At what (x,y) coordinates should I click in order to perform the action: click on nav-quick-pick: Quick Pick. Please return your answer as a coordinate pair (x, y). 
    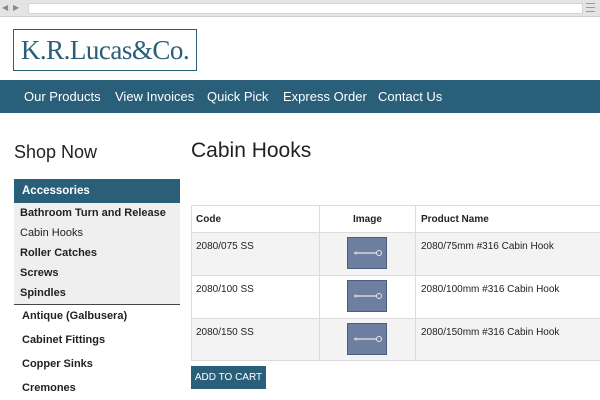
    Looking at the image, I should click on (237, 96).